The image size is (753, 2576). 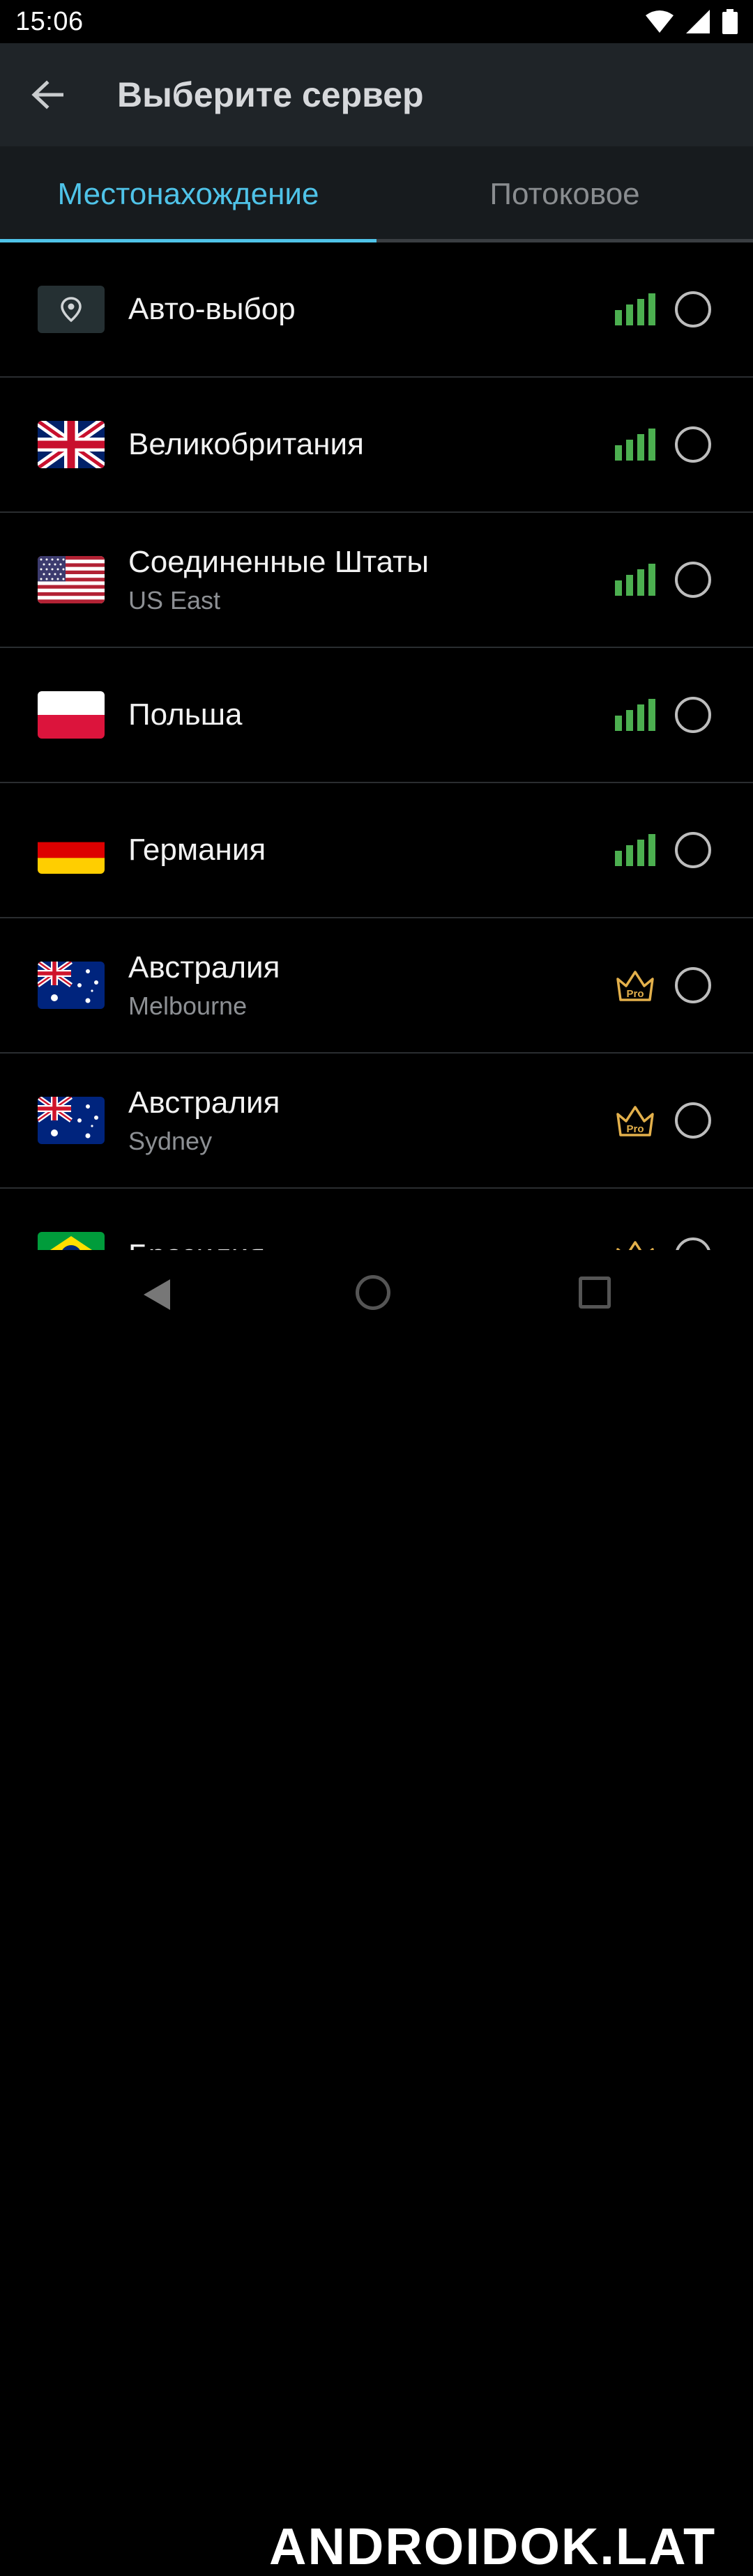 I want to click on server-row-uk: Великобритания, so click(x=376, y=446).